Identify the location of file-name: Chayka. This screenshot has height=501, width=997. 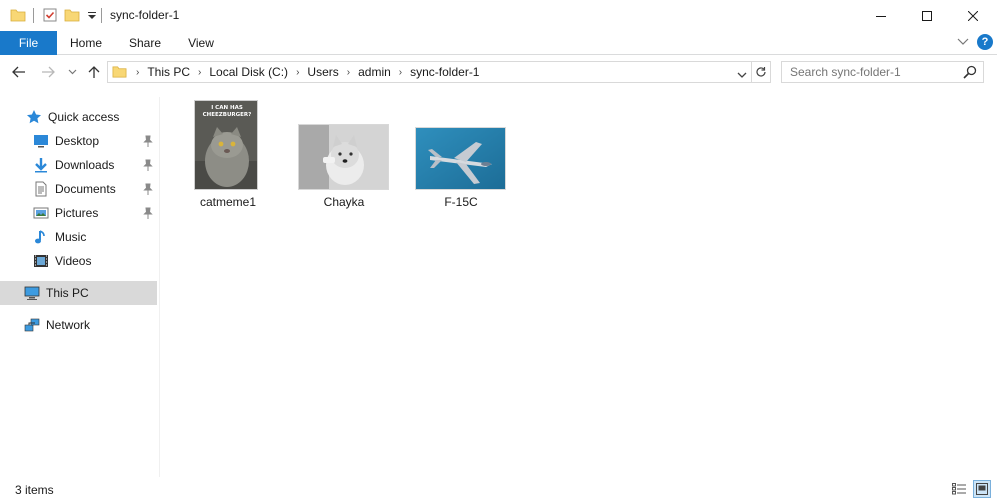
(344, 202).